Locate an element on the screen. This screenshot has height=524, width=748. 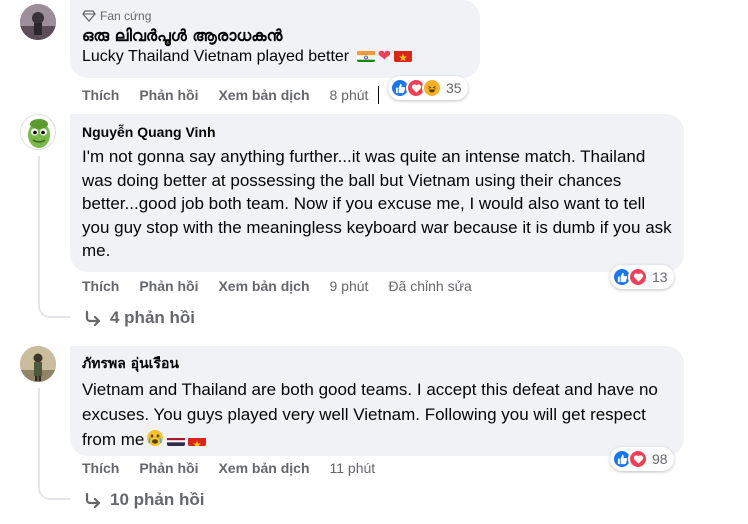
view-replies-button: 4 phản hồi is located at coordinates (139, 318).